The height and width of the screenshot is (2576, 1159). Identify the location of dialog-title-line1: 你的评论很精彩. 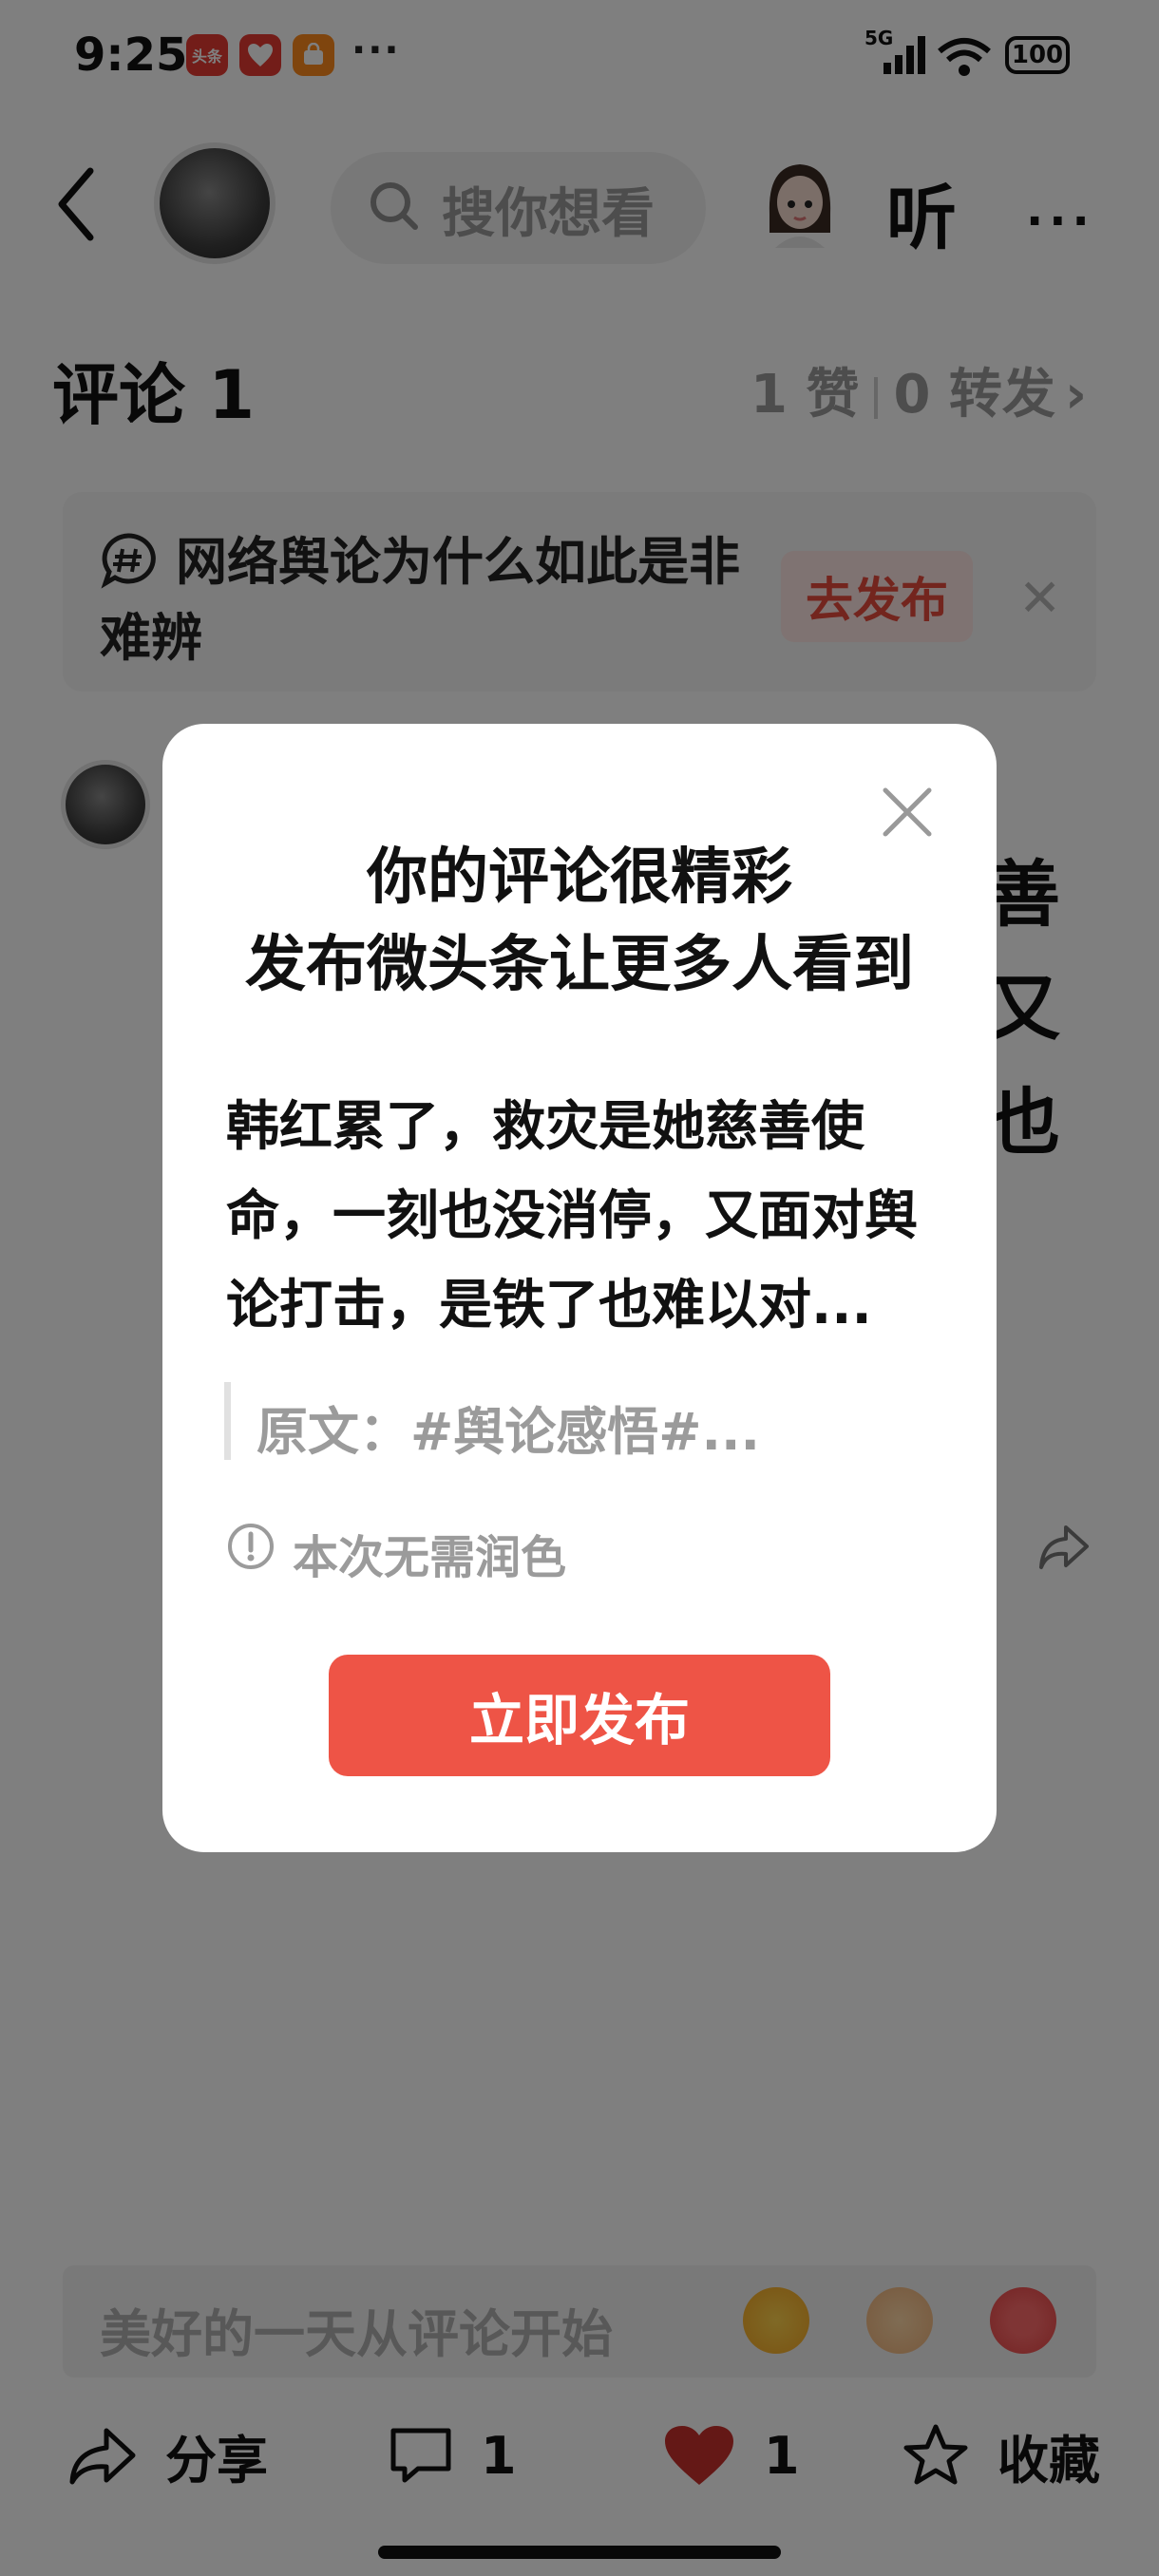
(579, 878).